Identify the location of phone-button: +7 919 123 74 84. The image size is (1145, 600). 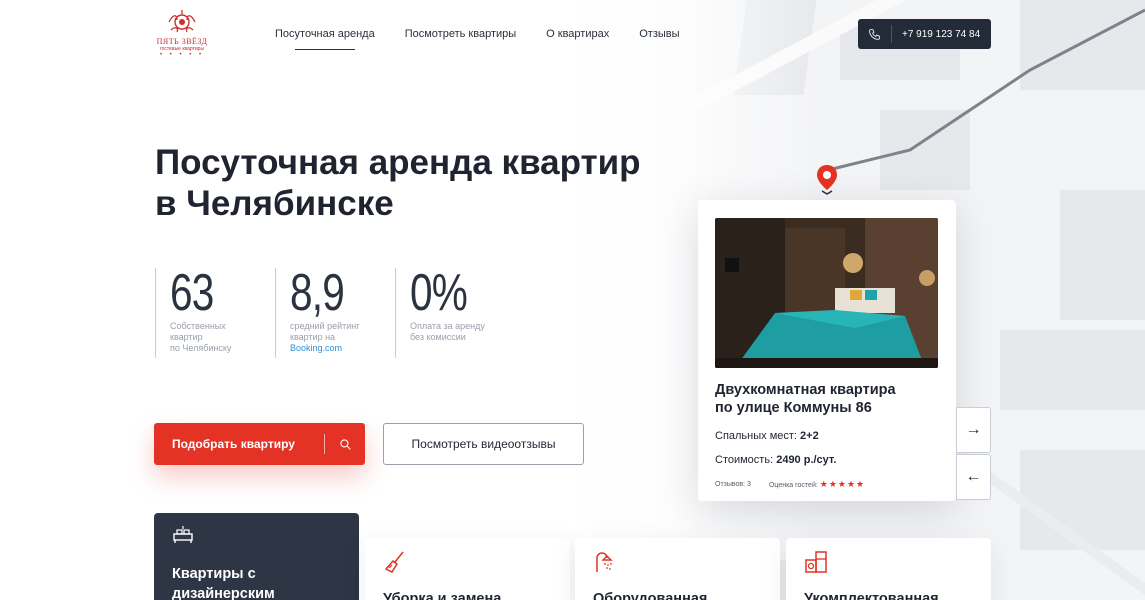
(924, 34).